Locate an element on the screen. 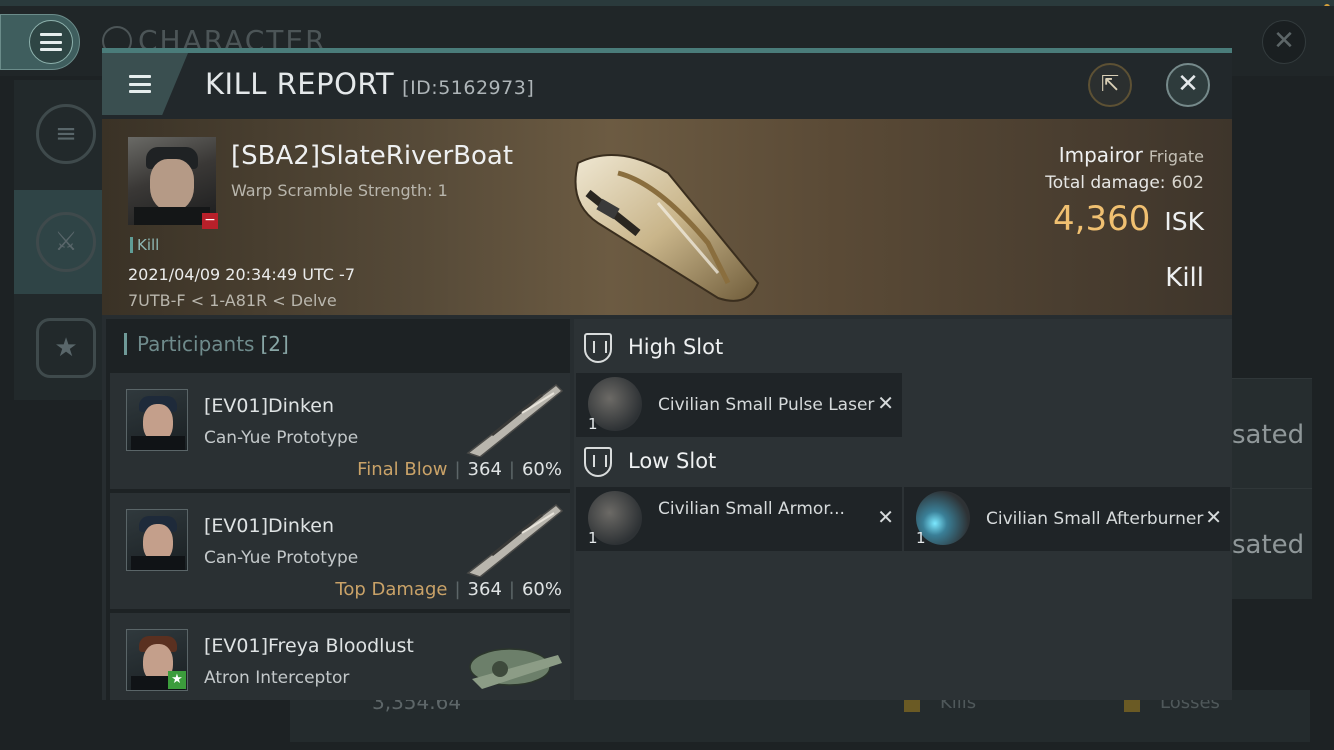 The image size is (1334, 750). isk-value-row: 4,360 ISK is located at coordinates (1128, 219).